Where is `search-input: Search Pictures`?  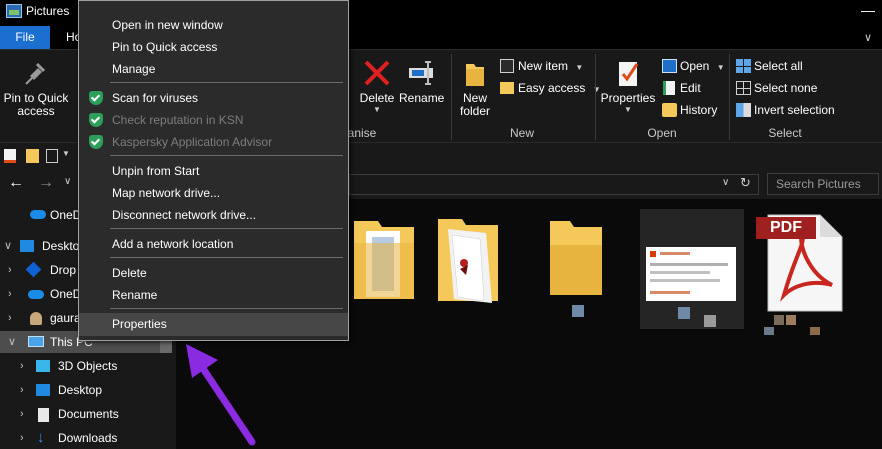 search-input: Search Pictures is located at coordinates (823, 184).